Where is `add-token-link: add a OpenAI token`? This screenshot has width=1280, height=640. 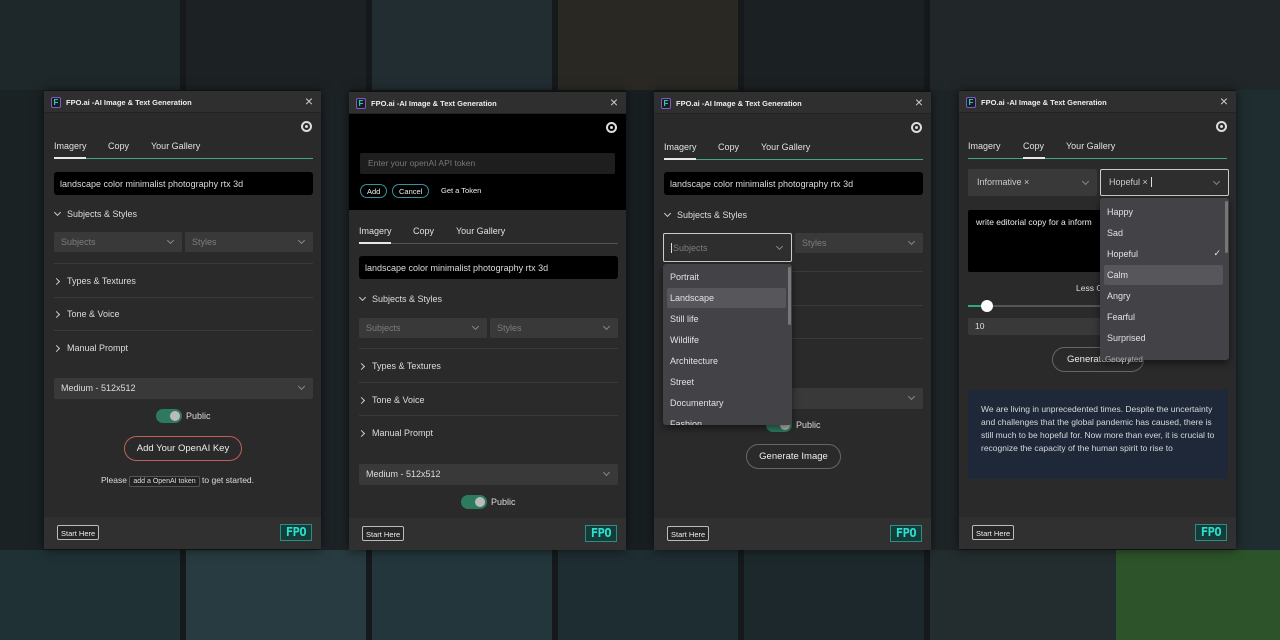
add-token-link: add a OpenAI token is located at coordinates (164, 481).